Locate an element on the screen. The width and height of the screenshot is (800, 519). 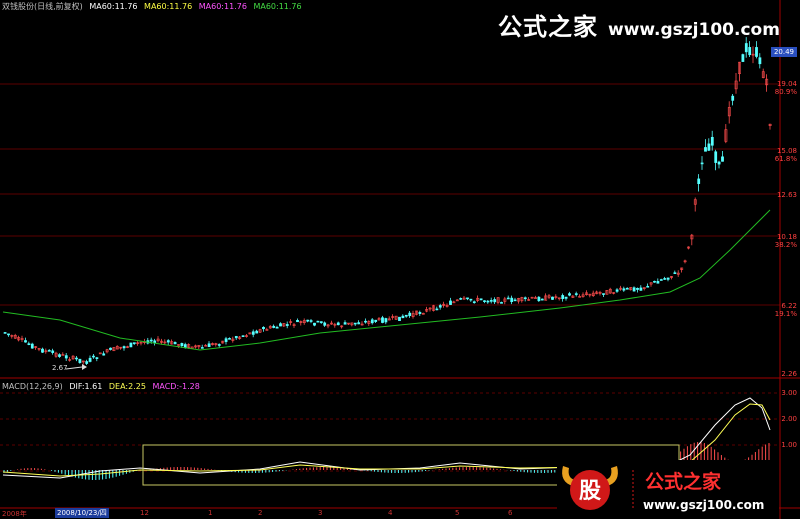
brand-badge: 股 is located at coordinates (590, 491).